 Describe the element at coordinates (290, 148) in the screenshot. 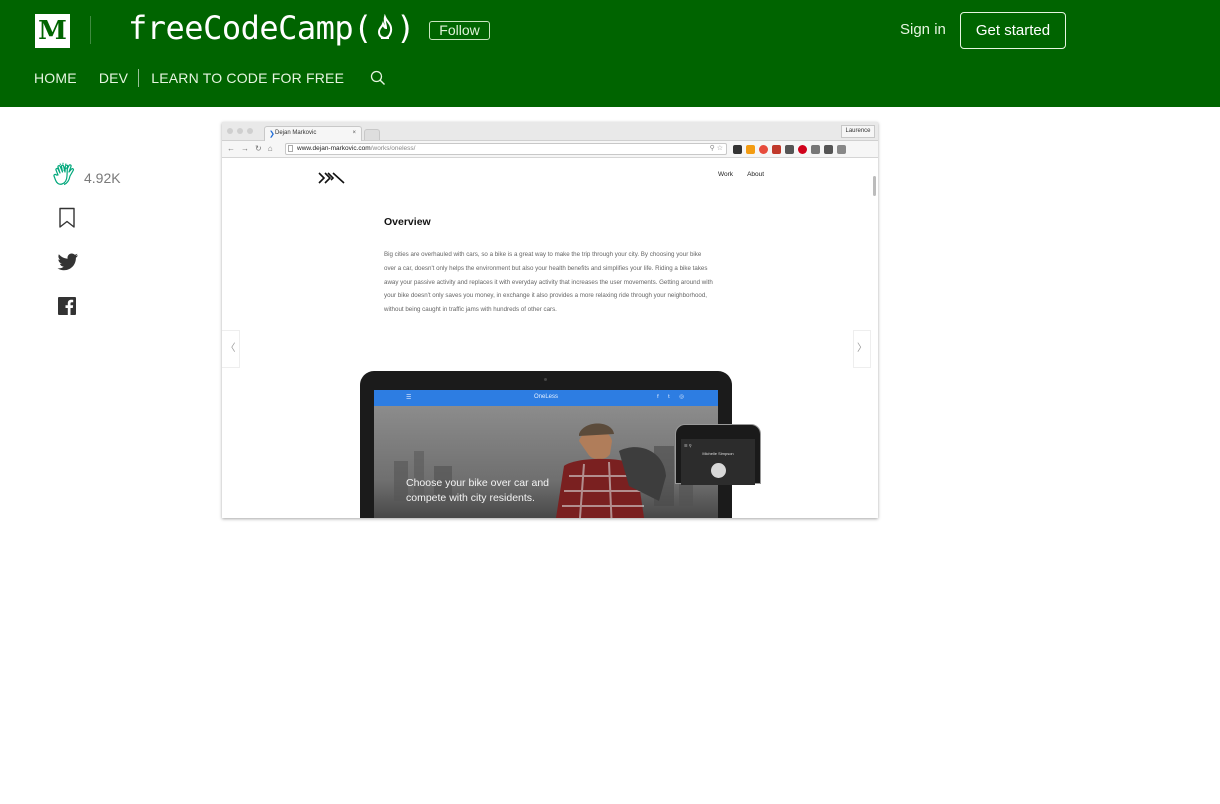

I see `page-icon` at that location.